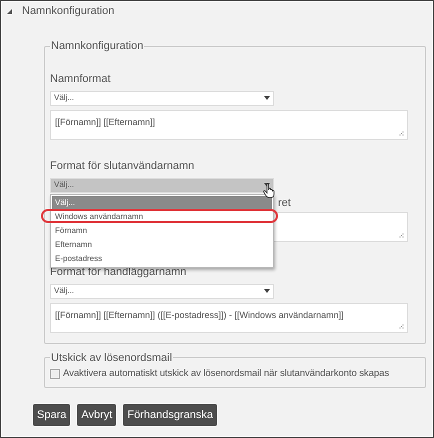  I want to click on field-label: Format för slutanvändarnamn, so click(122, 166).